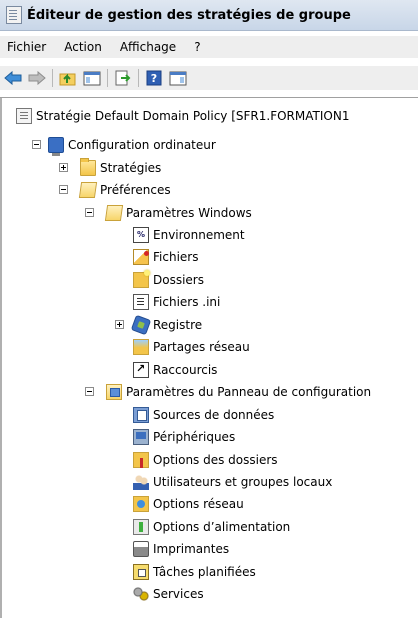 The height and width of the screenshot is (618, 418). Describe the element at coordinates (222, 527) in the screenshot. I see `tree-label: Options d’alimentation` at that location.